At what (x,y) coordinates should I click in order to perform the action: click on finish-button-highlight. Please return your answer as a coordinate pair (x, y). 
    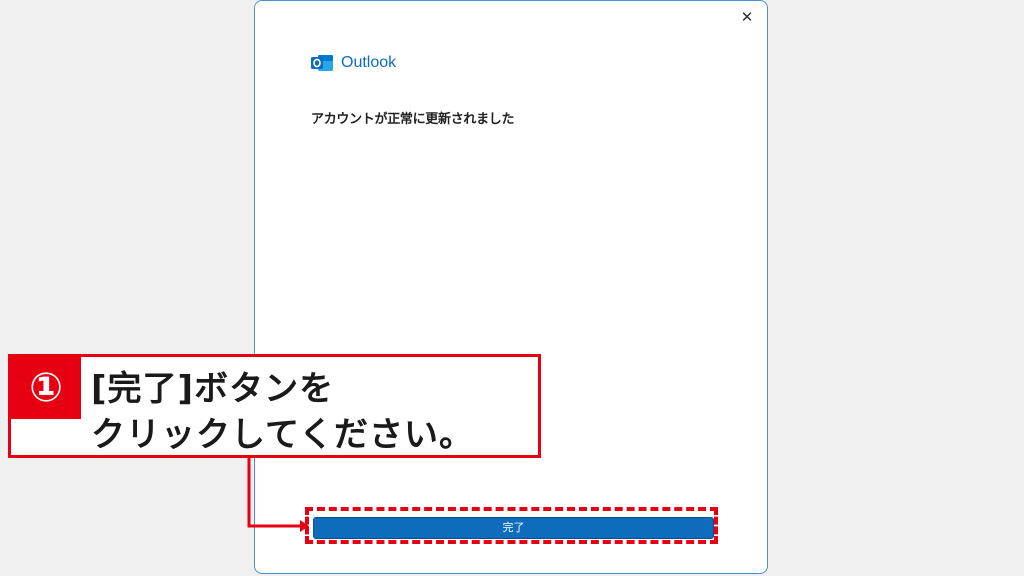
    Looking at the image, I should click on (511, 525).